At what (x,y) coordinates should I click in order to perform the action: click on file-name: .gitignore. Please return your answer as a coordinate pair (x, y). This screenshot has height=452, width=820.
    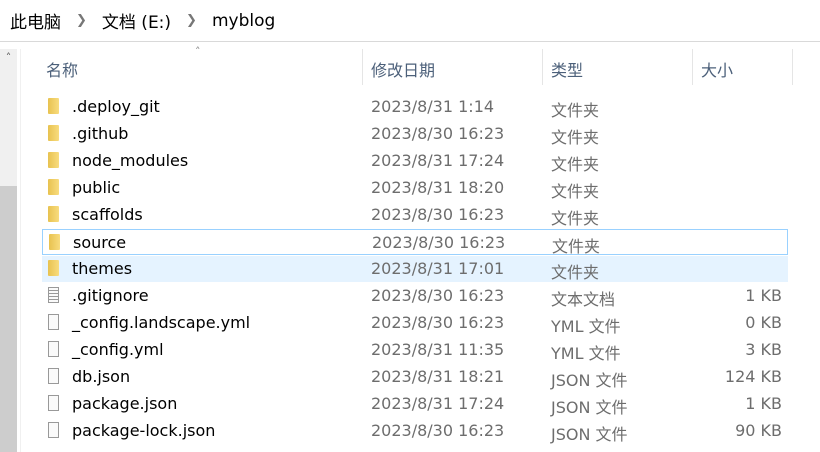
    Looking at the image, I should click on (110, 295).